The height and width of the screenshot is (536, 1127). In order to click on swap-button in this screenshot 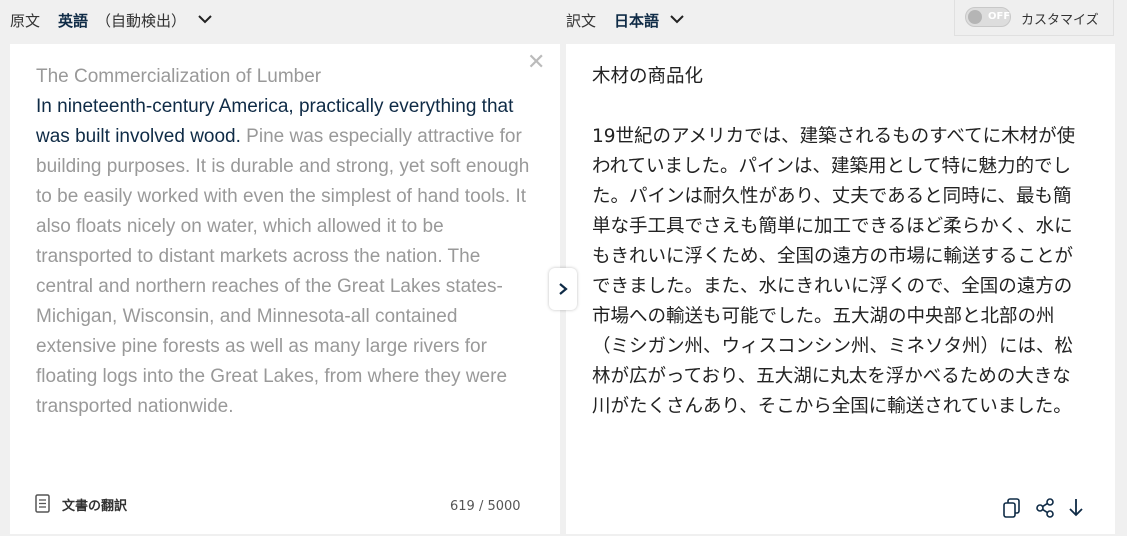, I will do `click(563, 289)`.